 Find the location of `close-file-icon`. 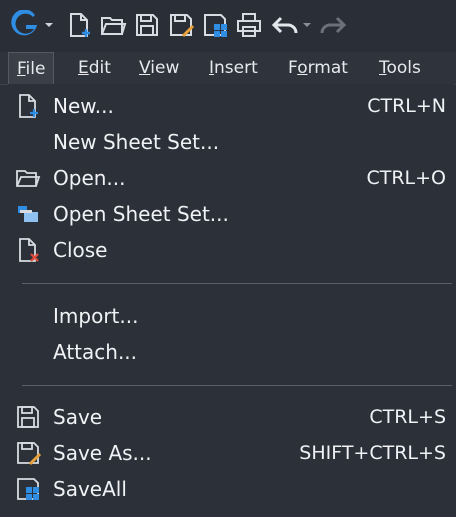

close-file-icon is located at coordinates (28, 250).